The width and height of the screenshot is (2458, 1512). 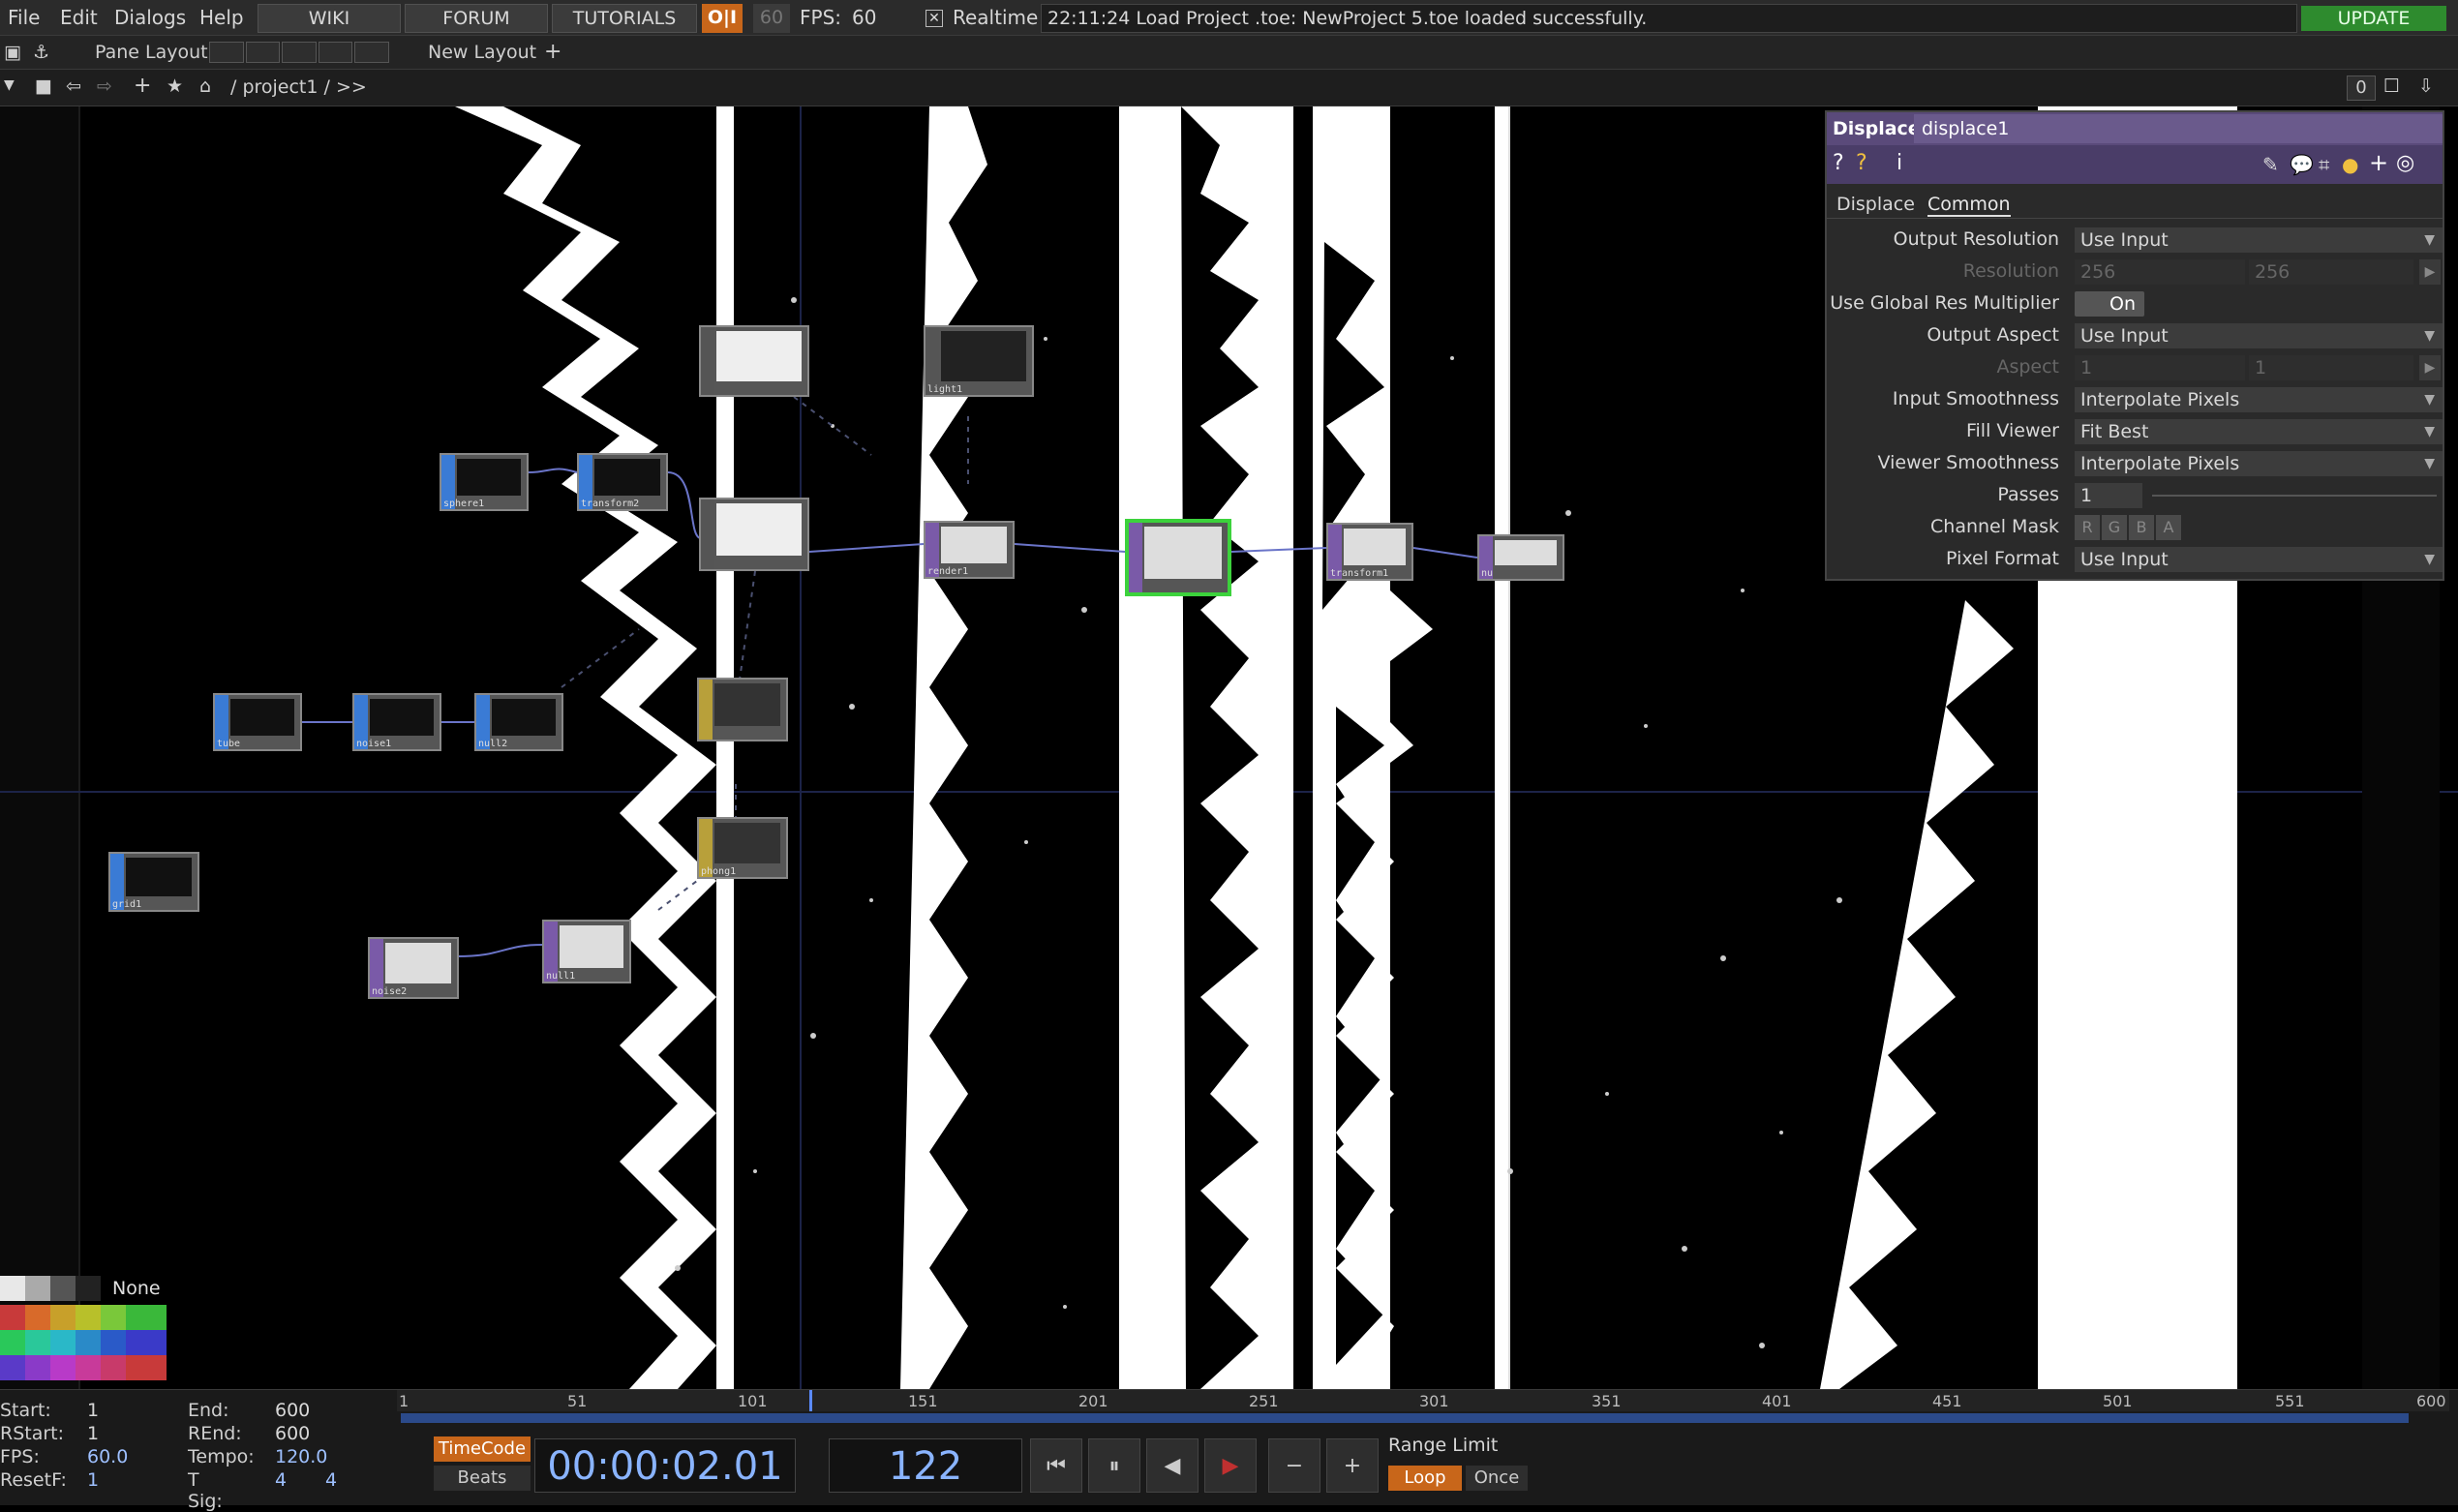 I want to click on forward-icon: ⇨, so click(x=104, y=86).